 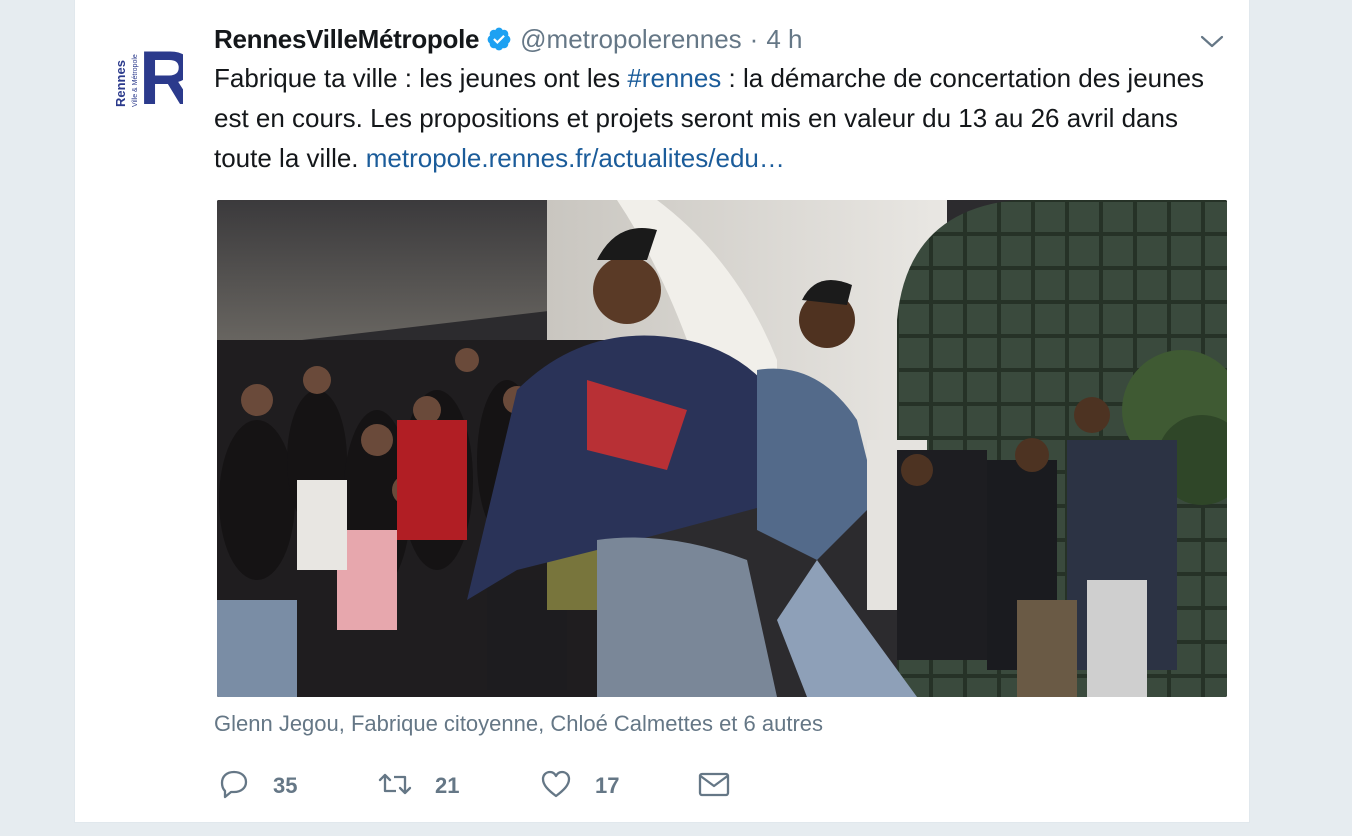 I want to click on tweet-actions: 35 21 17, so click(x=474, y=786).